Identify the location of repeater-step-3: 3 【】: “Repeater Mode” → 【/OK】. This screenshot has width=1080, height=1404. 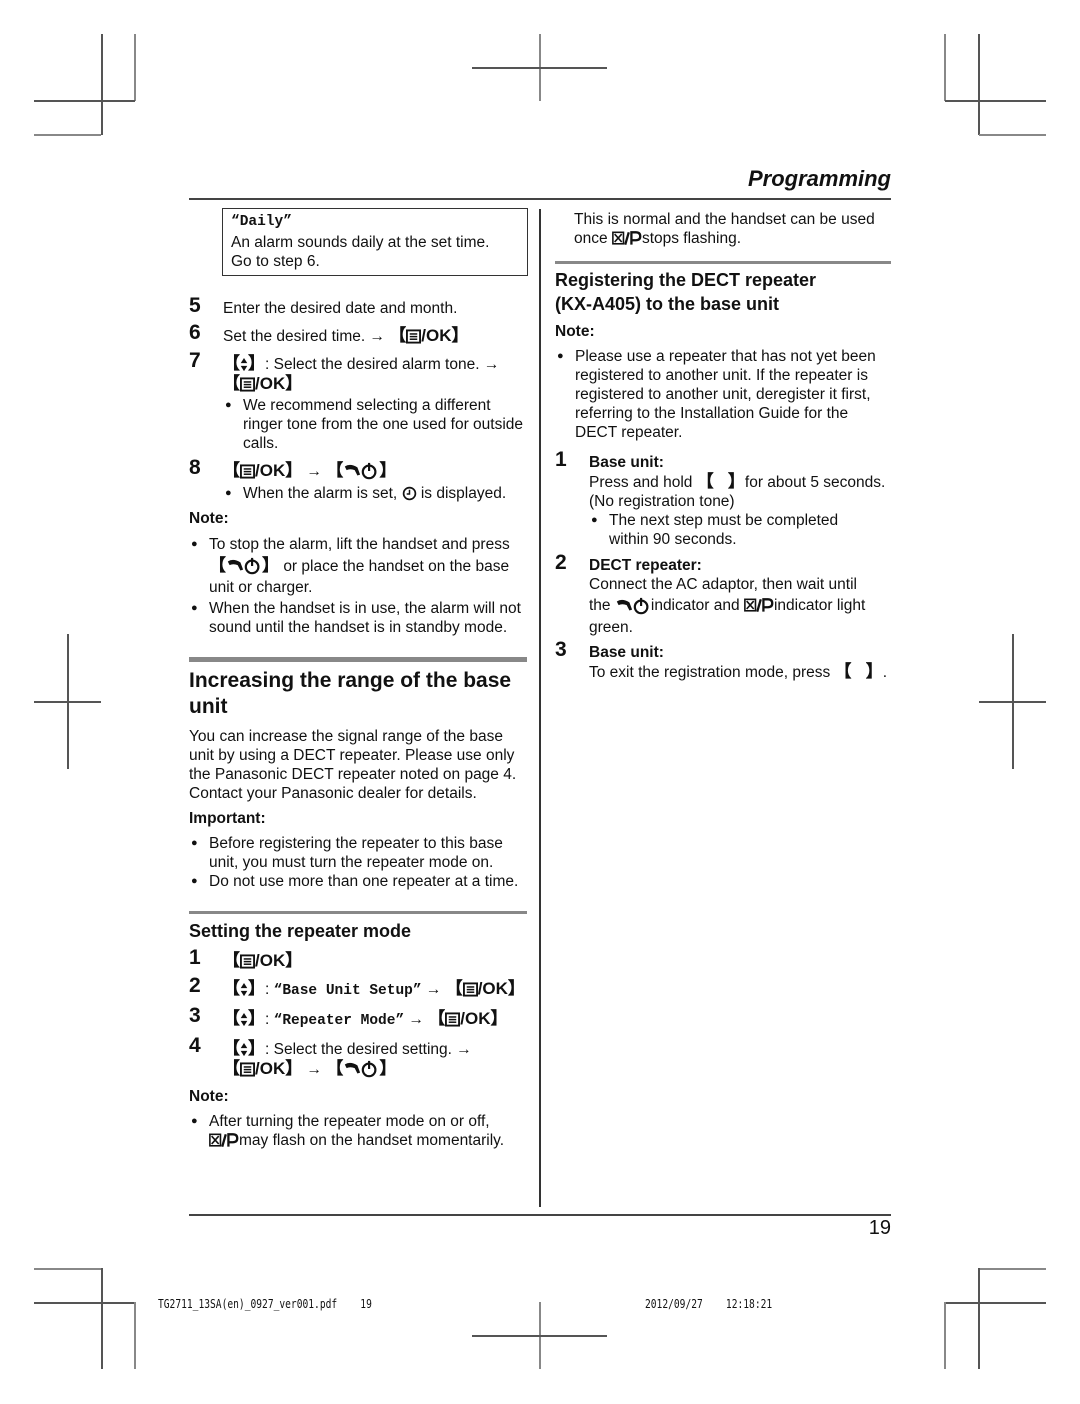
(348, 1016).